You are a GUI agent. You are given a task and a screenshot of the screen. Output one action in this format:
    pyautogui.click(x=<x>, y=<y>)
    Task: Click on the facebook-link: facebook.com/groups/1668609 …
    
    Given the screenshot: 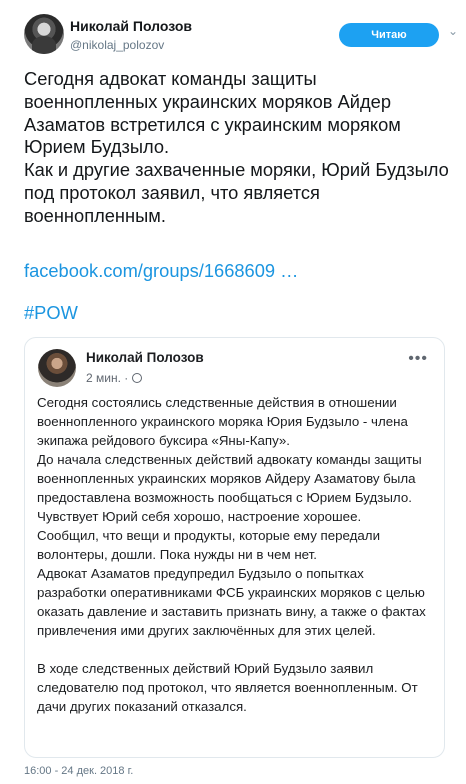 What is the action you would take?
    pyautogui.click(x=161, y=271)
    